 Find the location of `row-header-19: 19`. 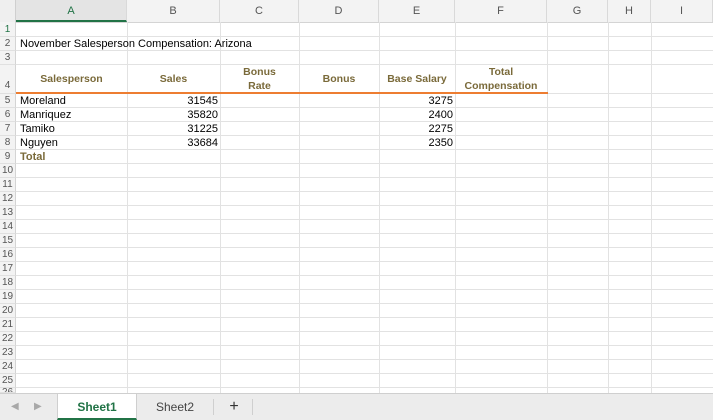

row-header-19: 19 is located at coordinates (8, 297).